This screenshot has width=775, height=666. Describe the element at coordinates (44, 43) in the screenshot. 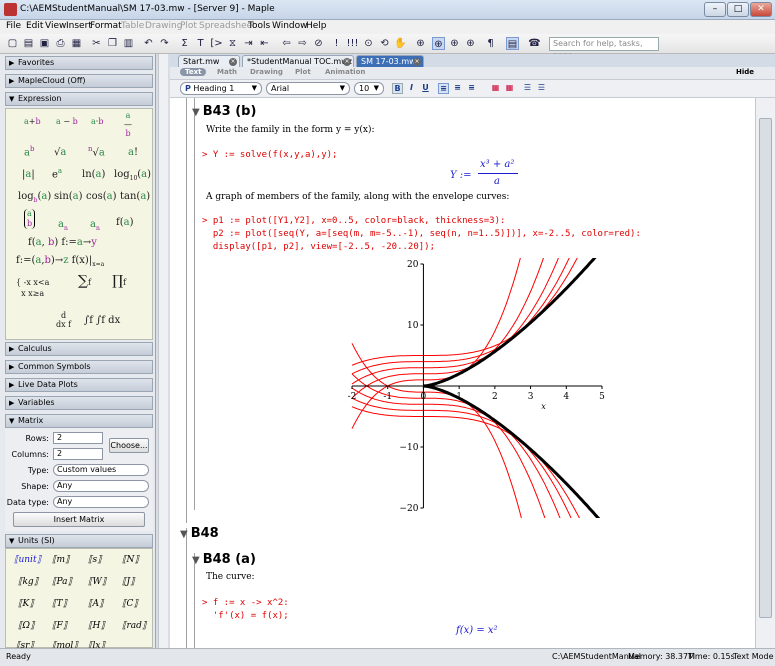

I see `save-icon: ▣` at that location.